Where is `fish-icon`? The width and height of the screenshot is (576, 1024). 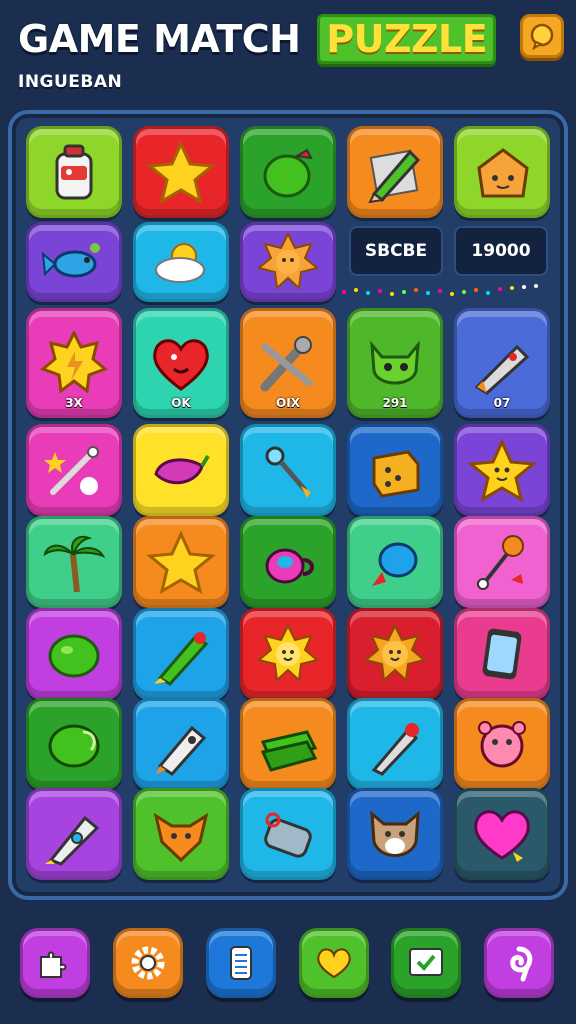
fish-icon is located at coordinates (70, 260).